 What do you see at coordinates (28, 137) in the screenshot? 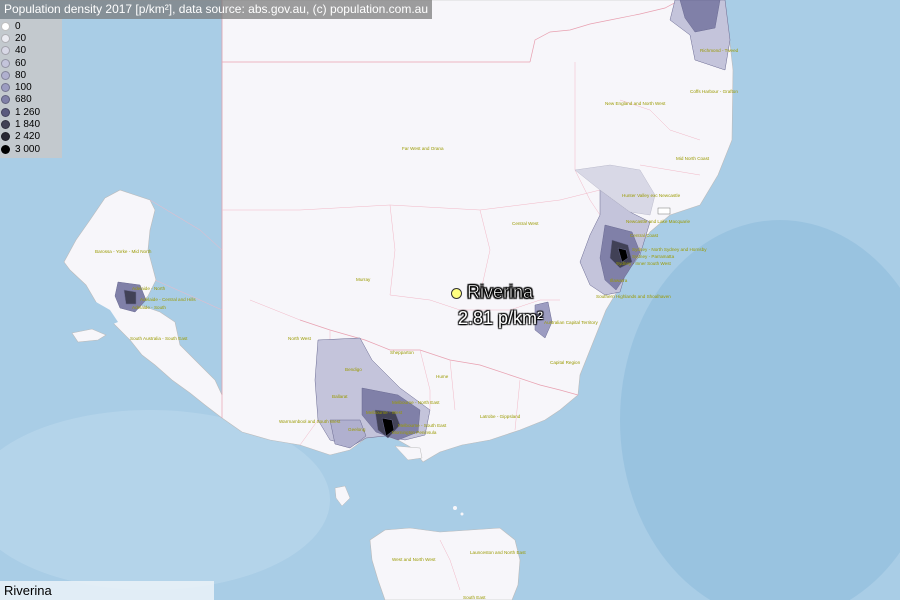
I see `legend-label: 2 420` at bounding box center [28, 137].